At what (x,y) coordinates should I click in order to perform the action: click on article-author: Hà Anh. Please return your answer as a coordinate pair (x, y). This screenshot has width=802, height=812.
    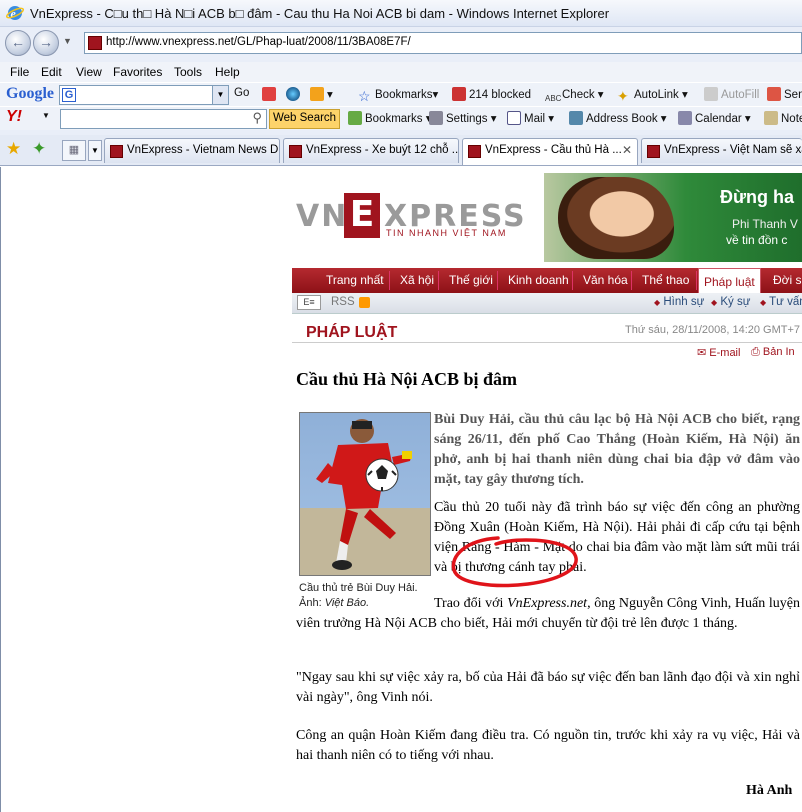
    Looking at the image, I should click on (769, 790).